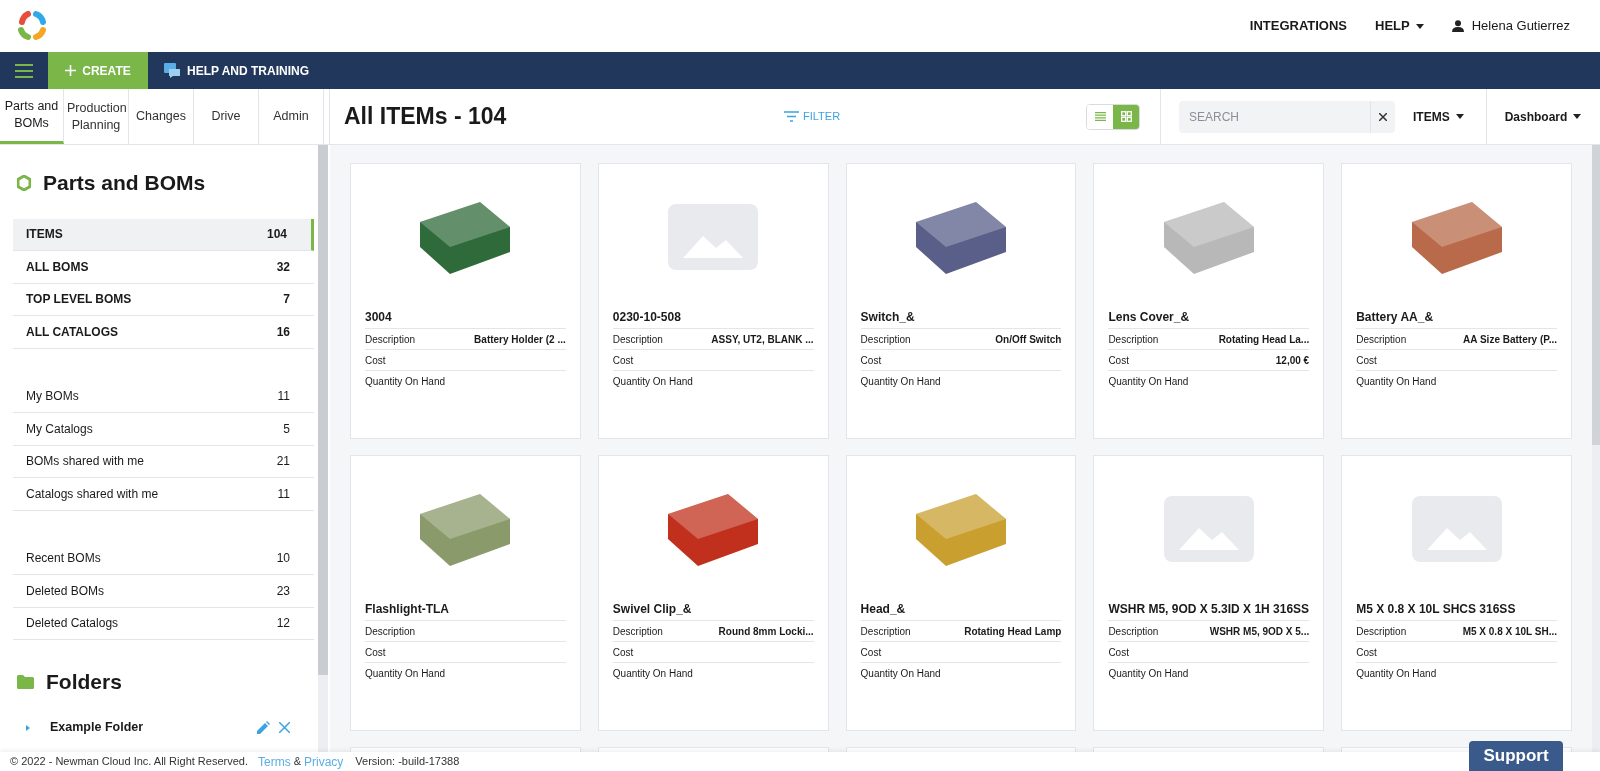 The width and height of the screenshot is (1600, 771). I want to click on pencil-icon, so click(263, 727).